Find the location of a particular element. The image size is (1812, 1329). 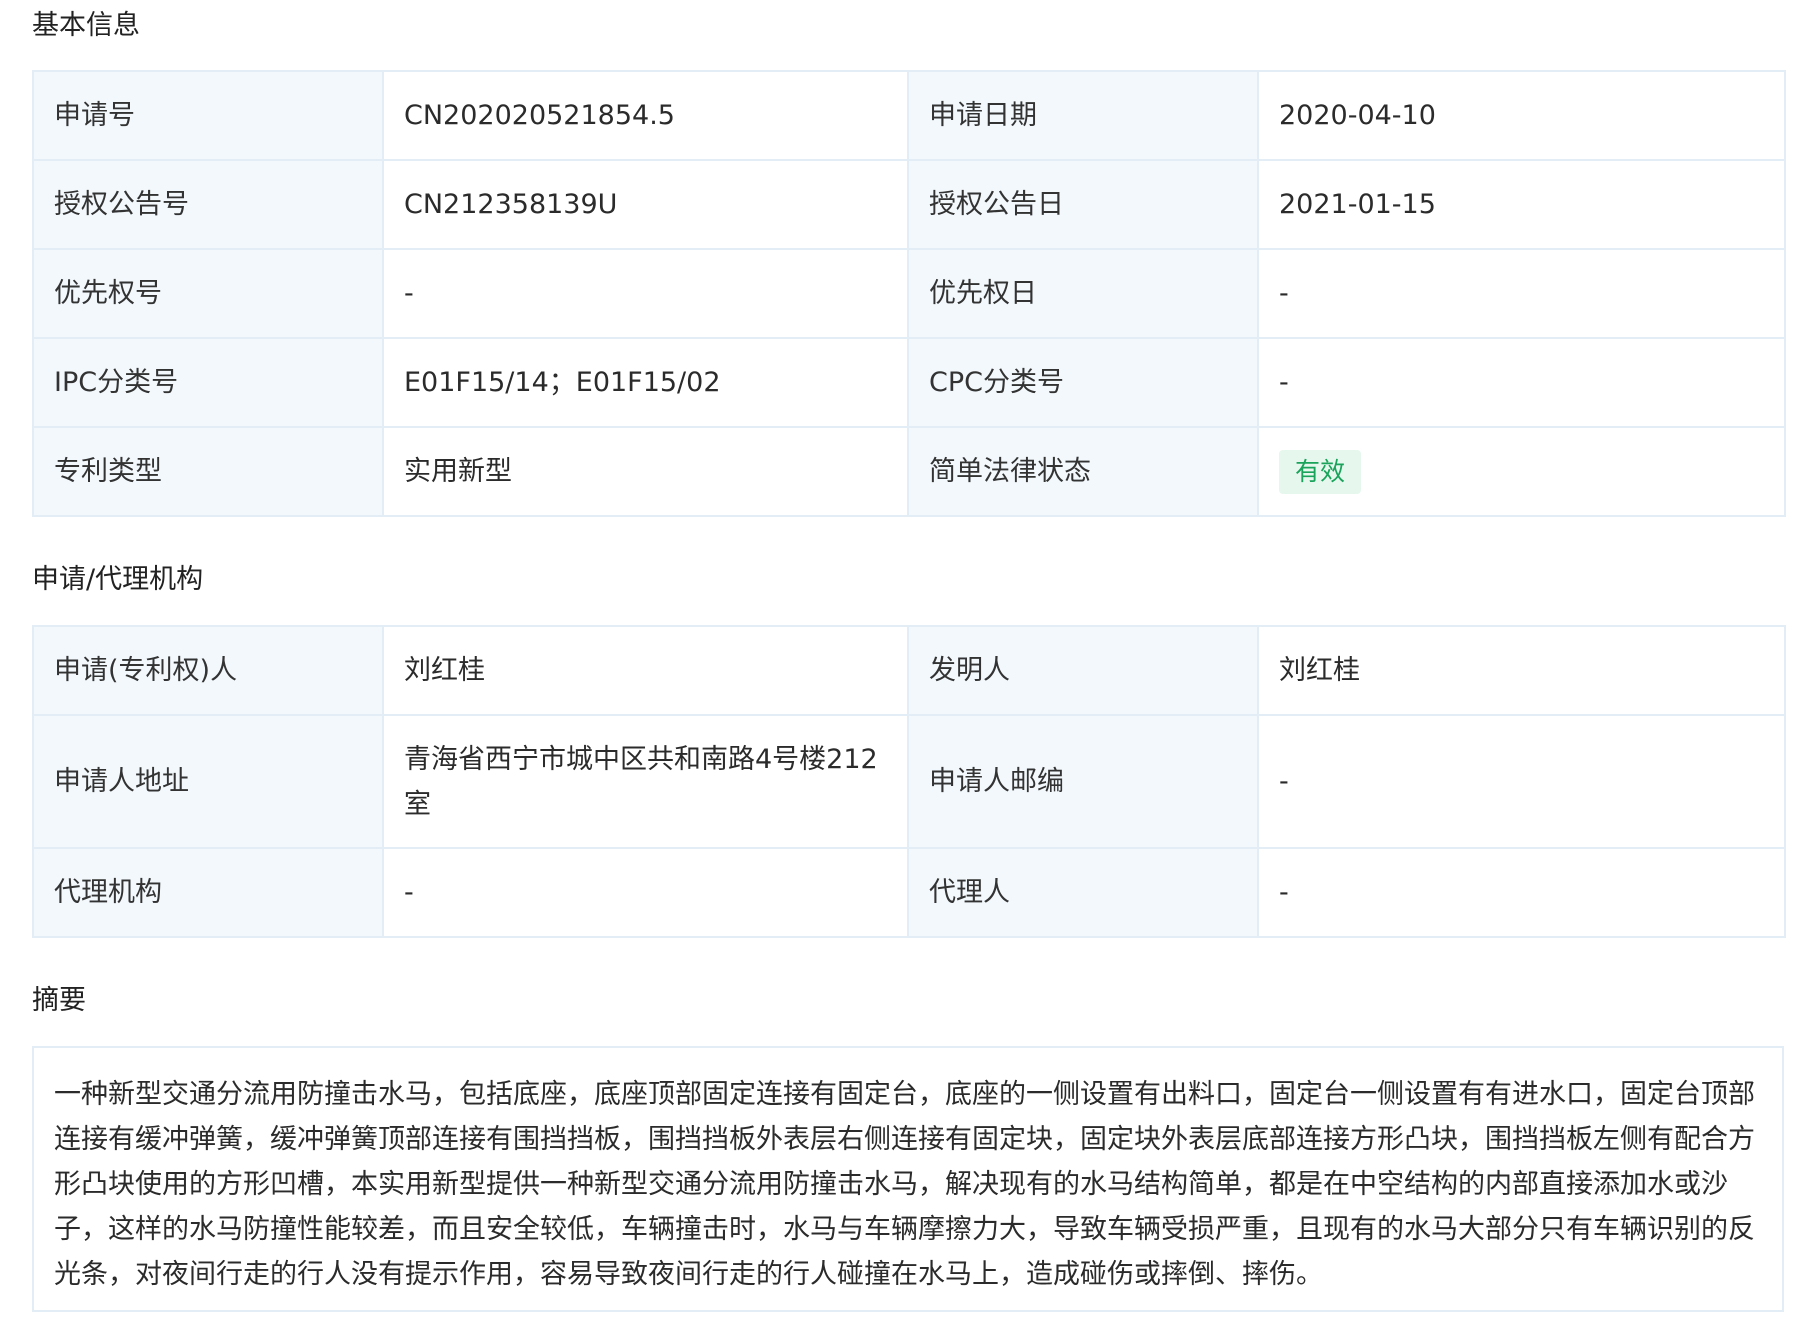

applicant-postcode-value: - is located at coordinates (1521, 781).